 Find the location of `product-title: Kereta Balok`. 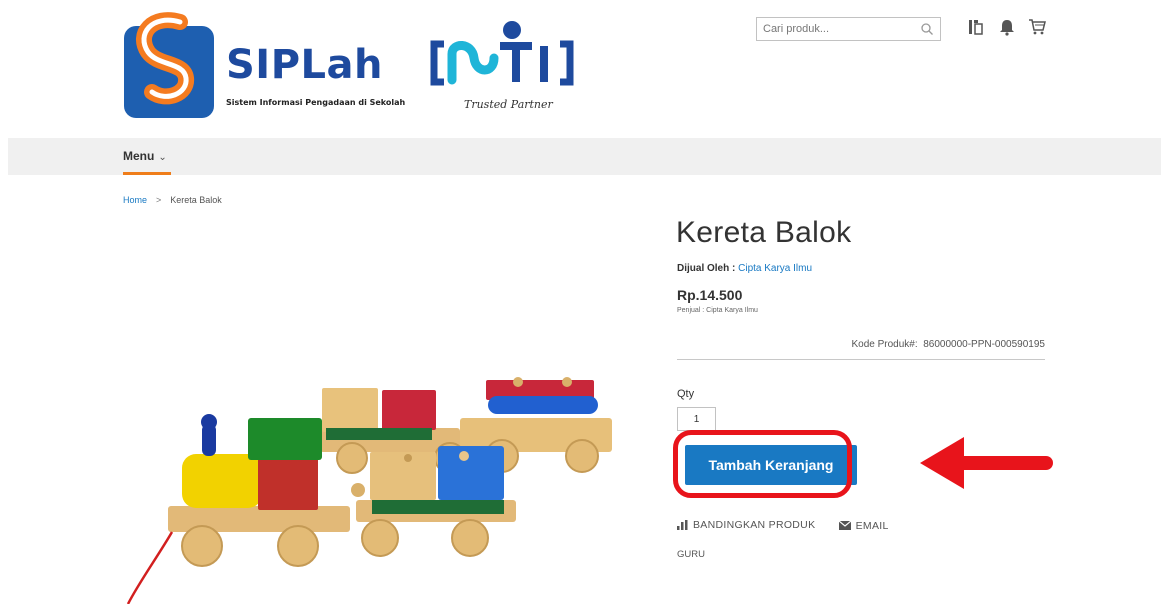

product-title: Kereta Balok is located at coordinates (764, 232).